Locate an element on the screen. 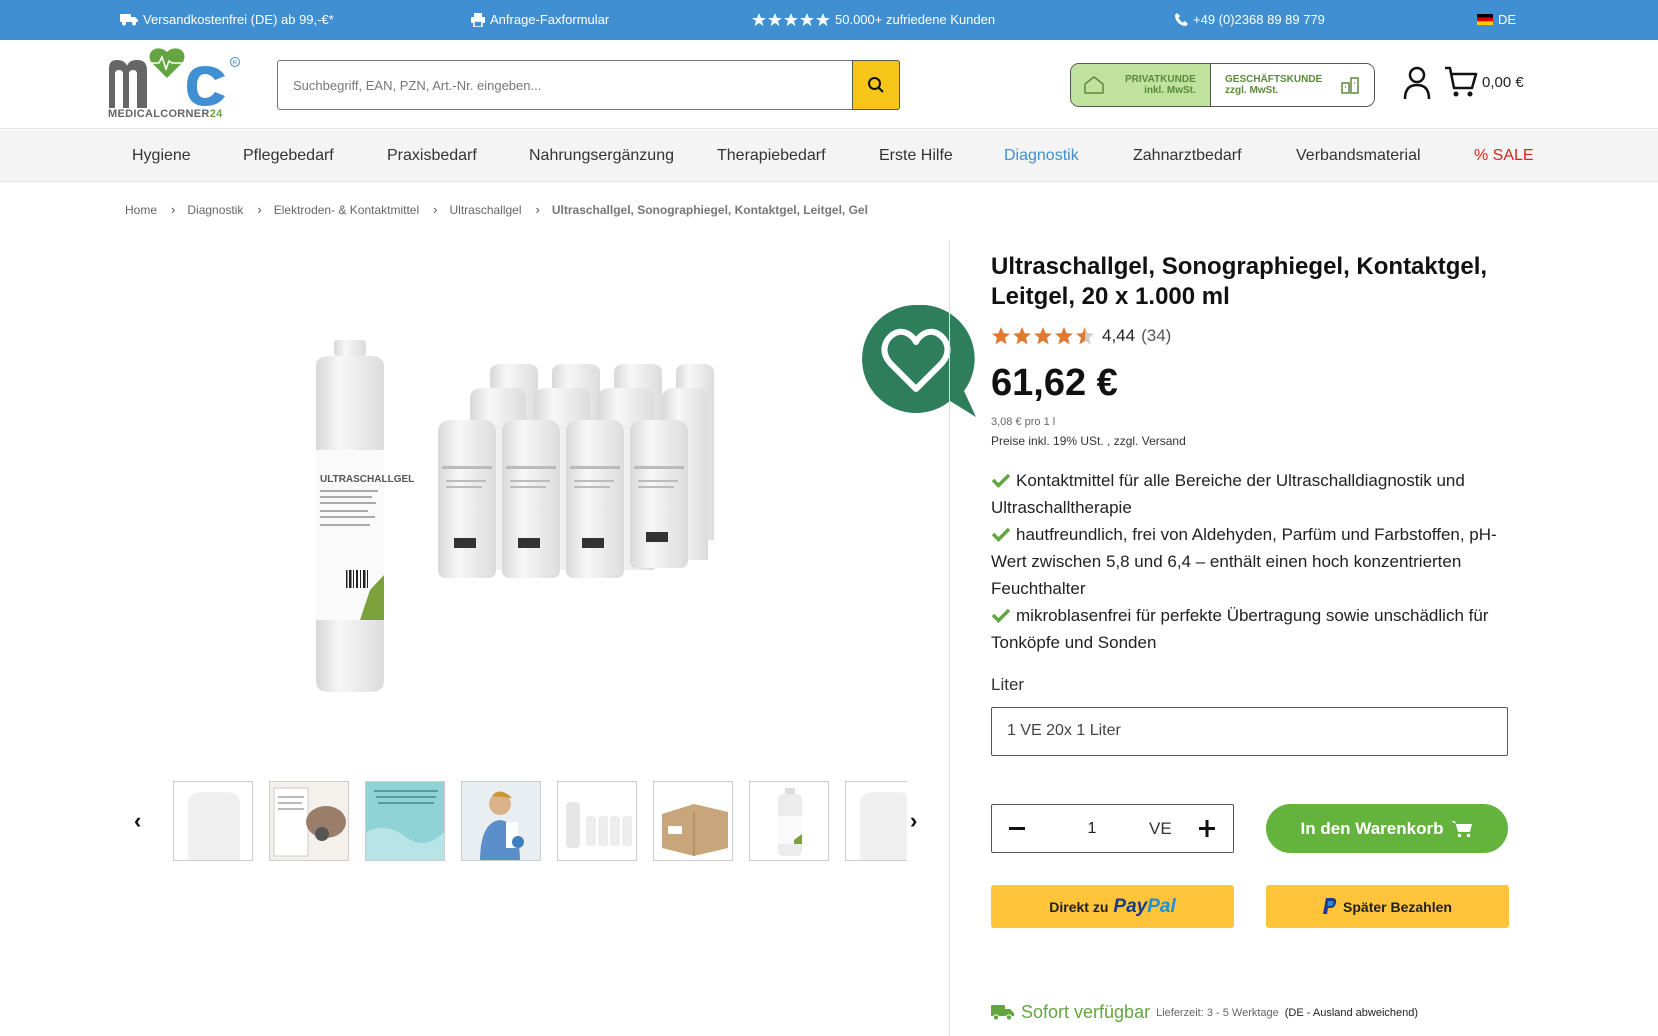 This screenshot has height=1036, width=1658. five-stars-icon is located at coordinates (791, 19).